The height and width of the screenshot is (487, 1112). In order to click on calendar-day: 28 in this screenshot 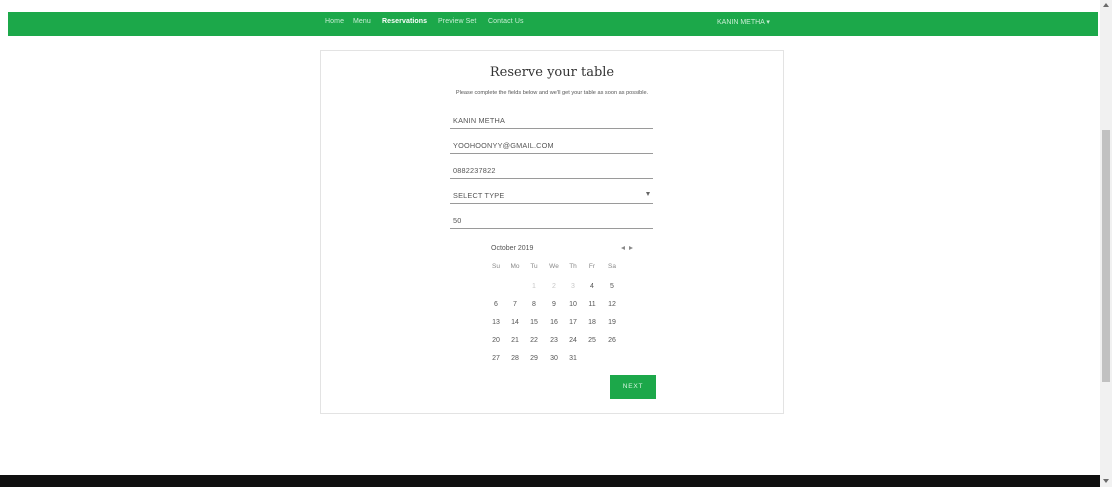, I will do `click(515, 358)`.